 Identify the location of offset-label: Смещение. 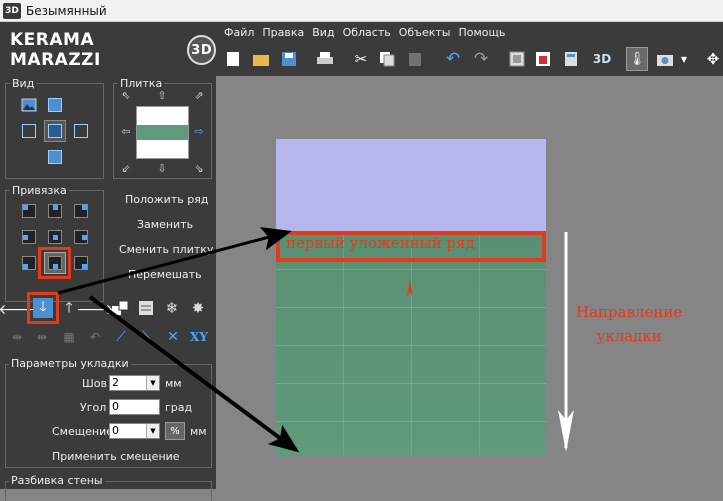
(82, 431).